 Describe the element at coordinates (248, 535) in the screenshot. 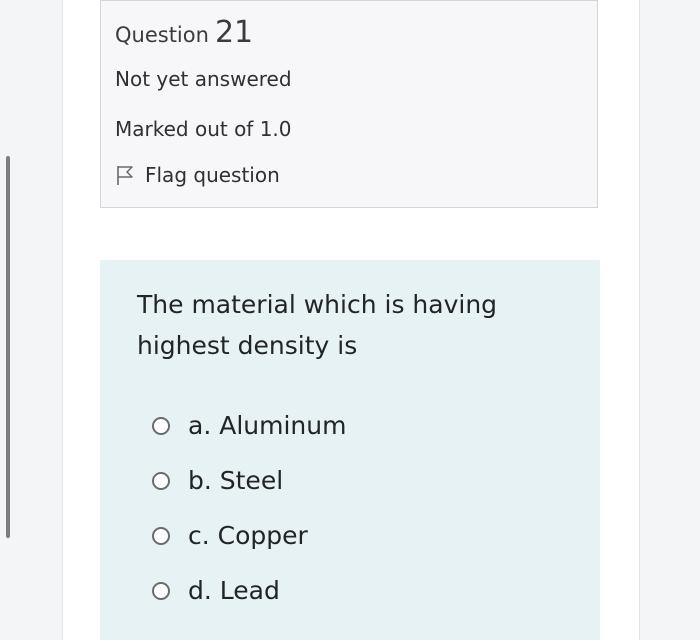

I see `answer-label-c: c. Copper` at that location.